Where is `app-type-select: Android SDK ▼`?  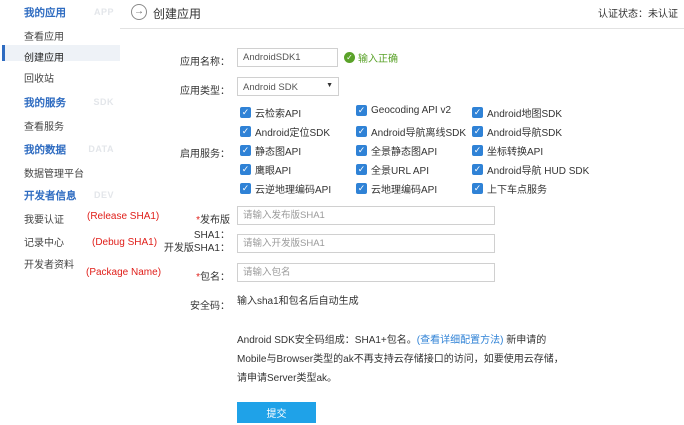
app-type-select: Android SDK ▼ is located at coordinates (288, 86).